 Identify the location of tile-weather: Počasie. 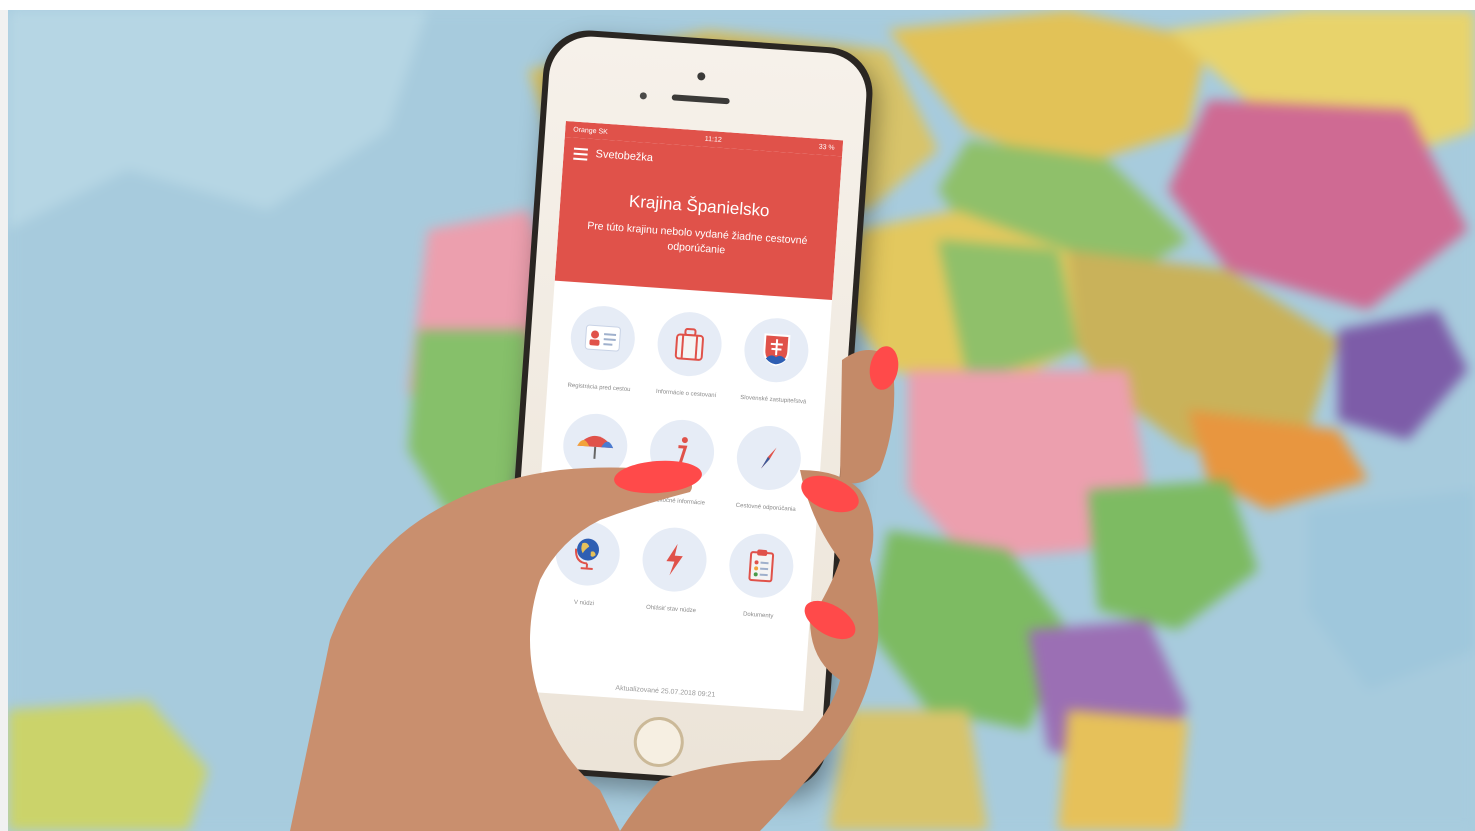
(594, 461).